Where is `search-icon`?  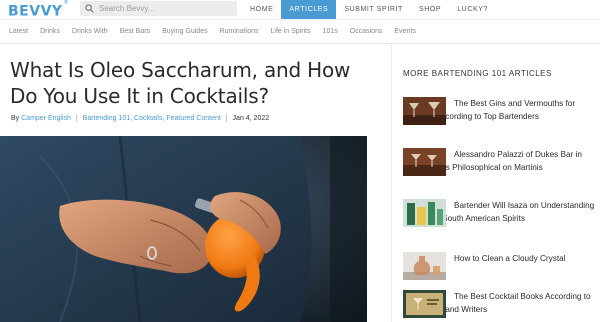
search-icon is located at coordinates (89, 8).